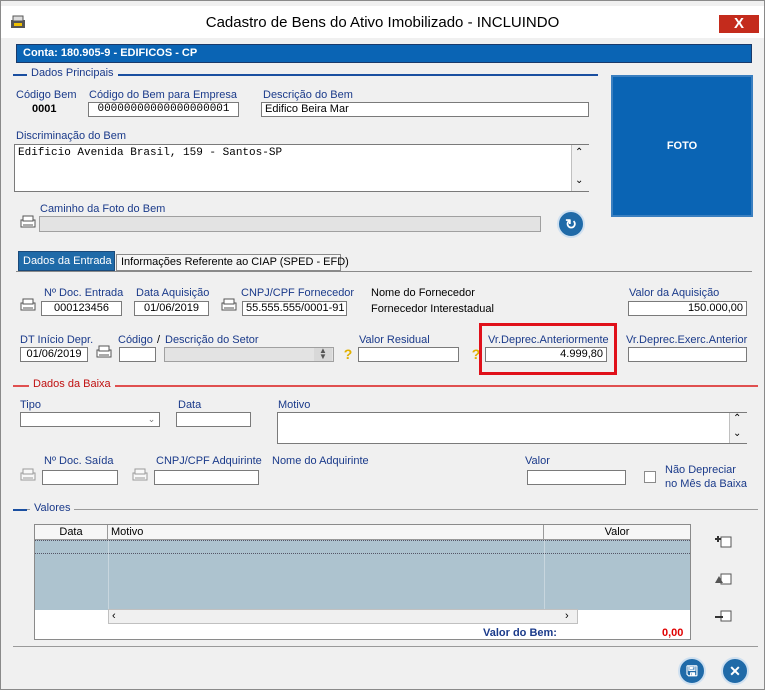 The image size is (765, 690). What do you see at coordinates (723, 578) in the screenshot?
I see `edit-row-icon` at bounding box center [723, 578].